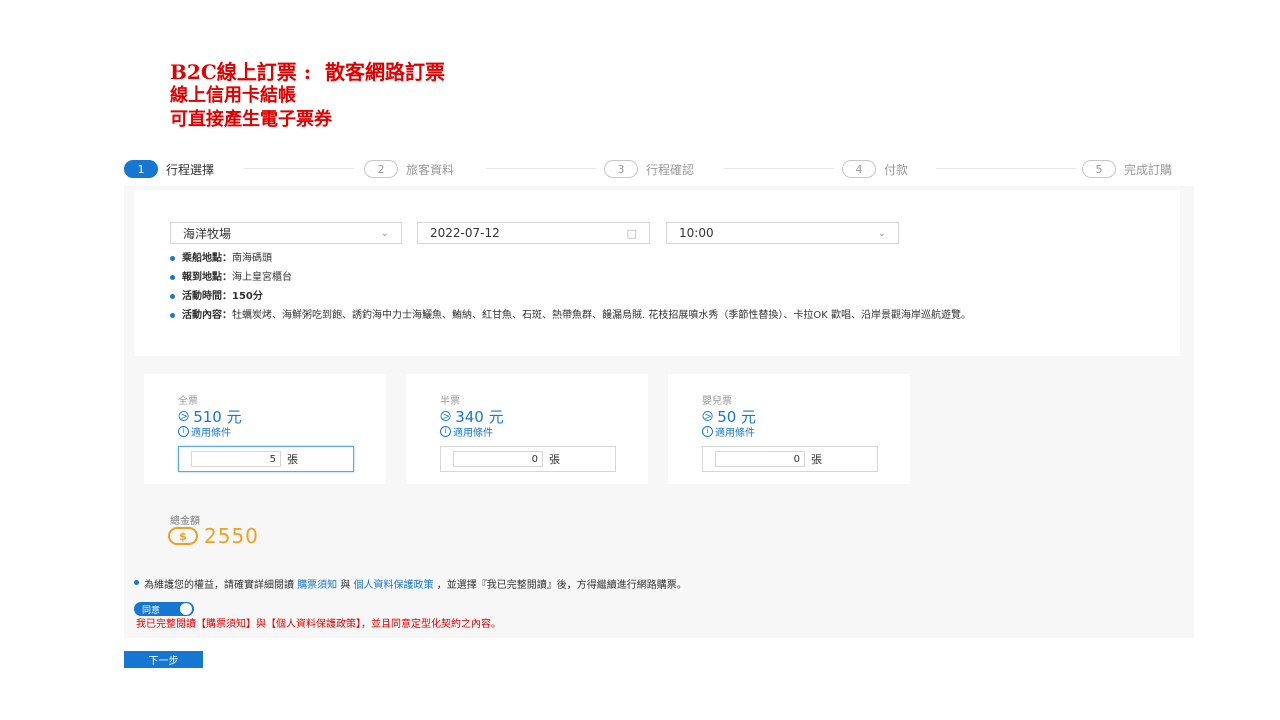 This screenshot has width=1280, height=720. Describe the element at coordinates (621, 169) in the screenshot. I see `step-number: 3` at that location.